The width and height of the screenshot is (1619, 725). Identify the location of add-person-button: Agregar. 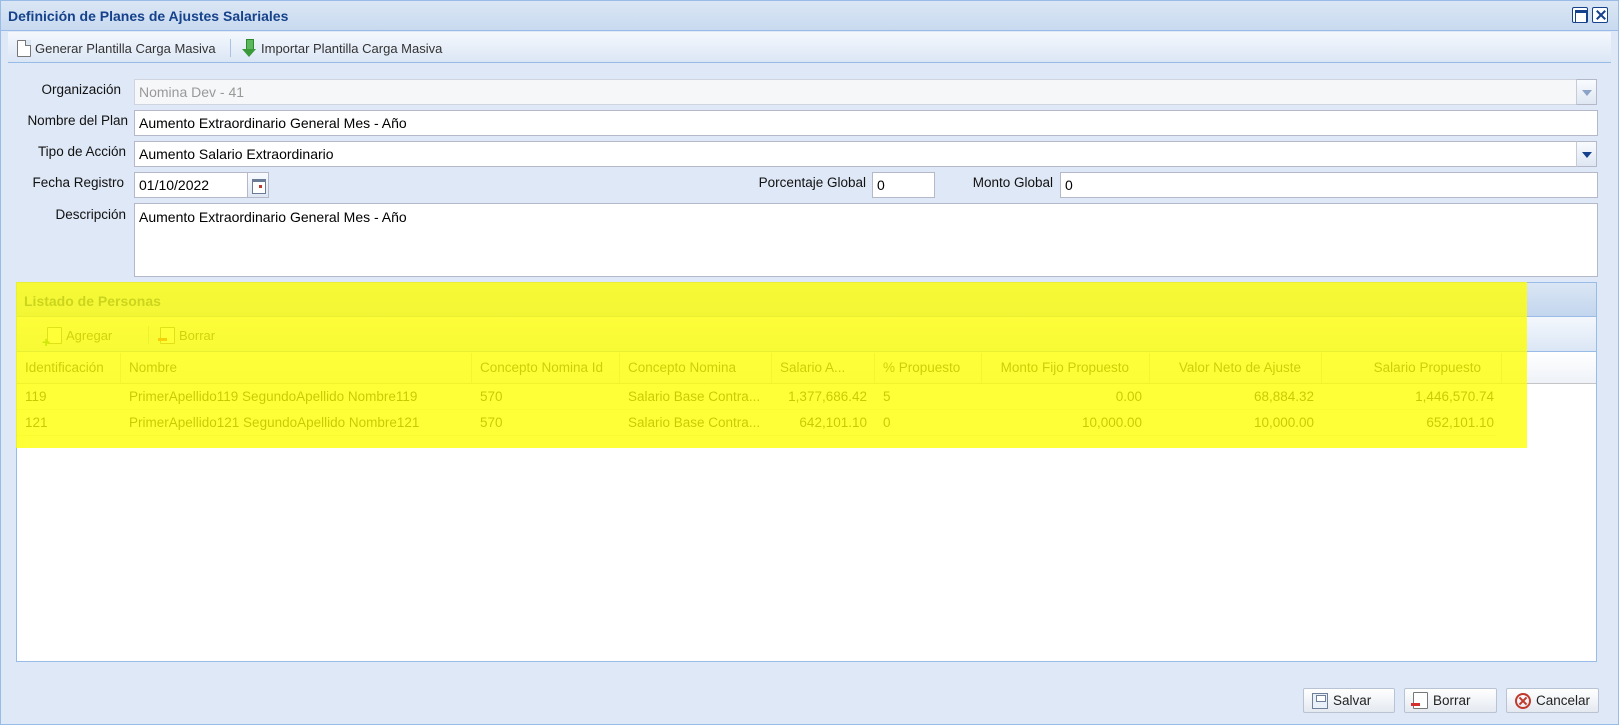
(77, 337).